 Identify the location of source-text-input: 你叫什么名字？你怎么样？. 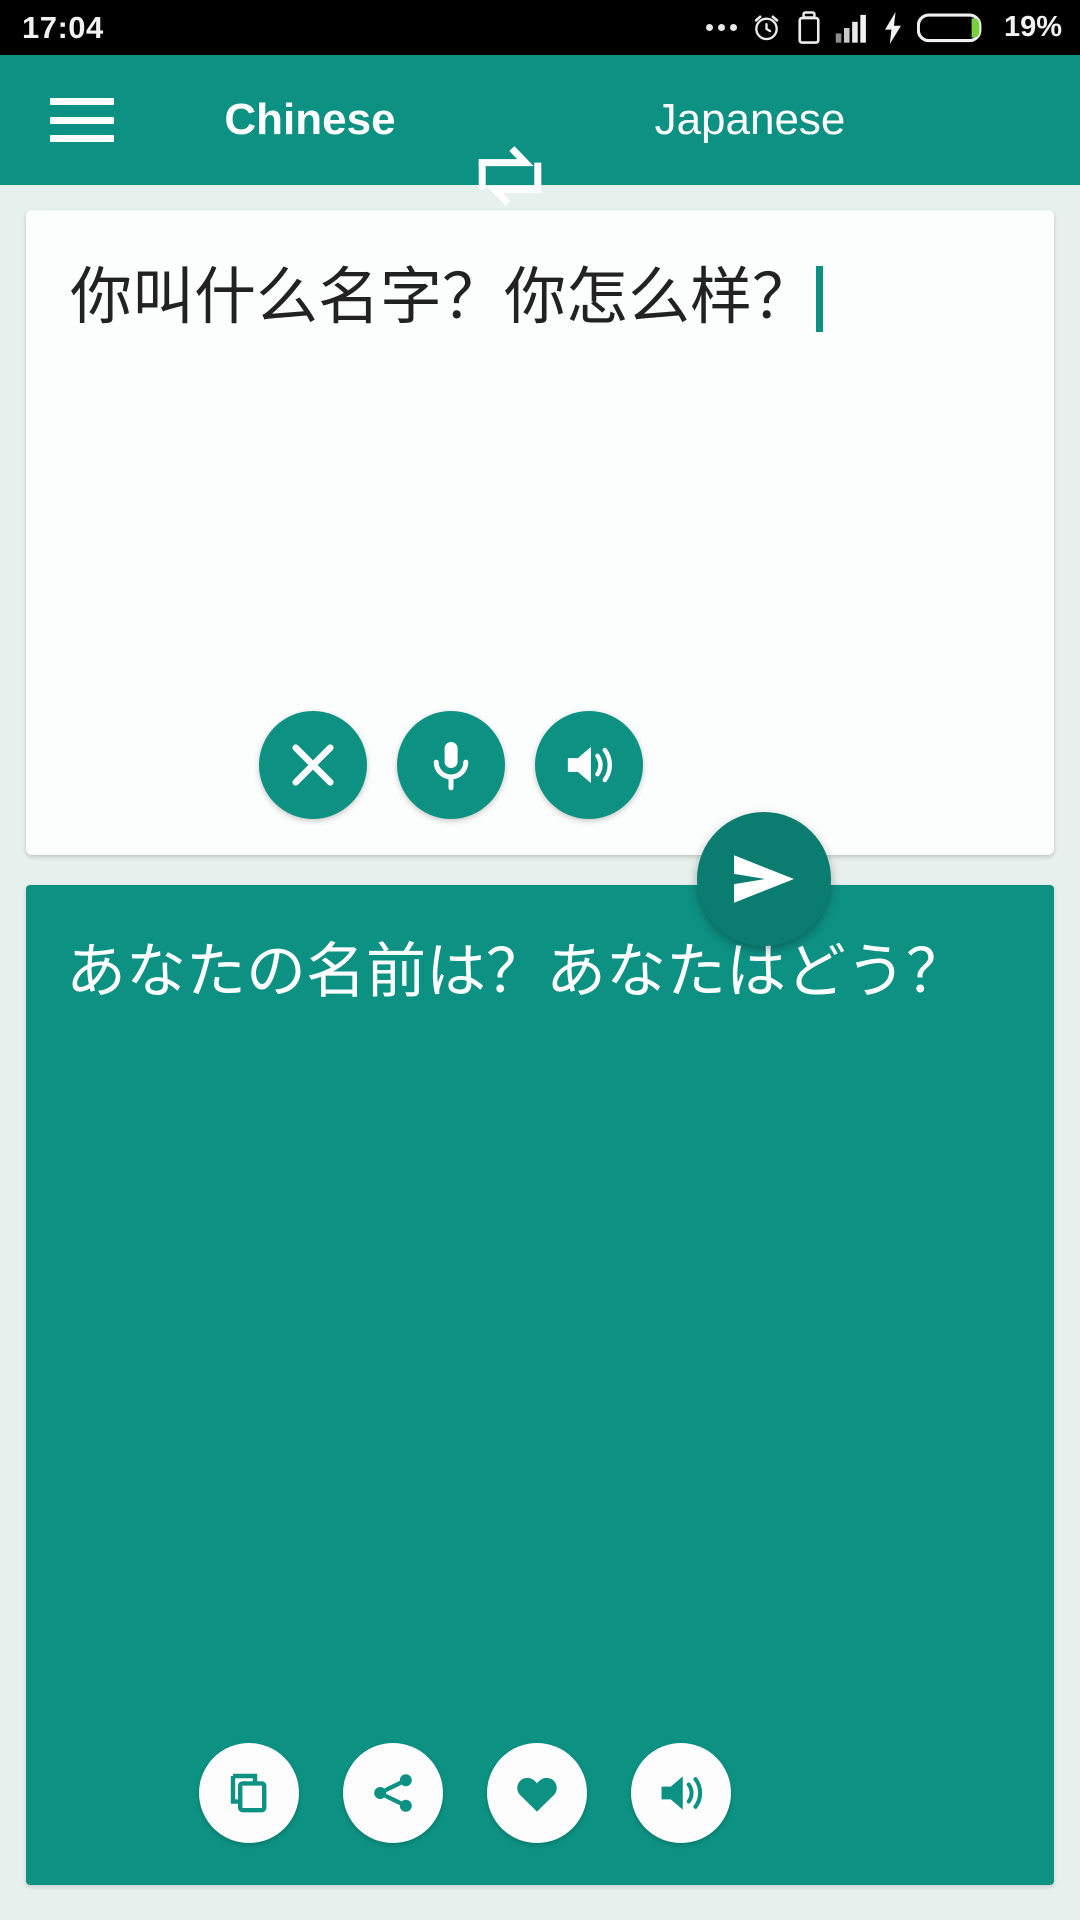
(542, 297).